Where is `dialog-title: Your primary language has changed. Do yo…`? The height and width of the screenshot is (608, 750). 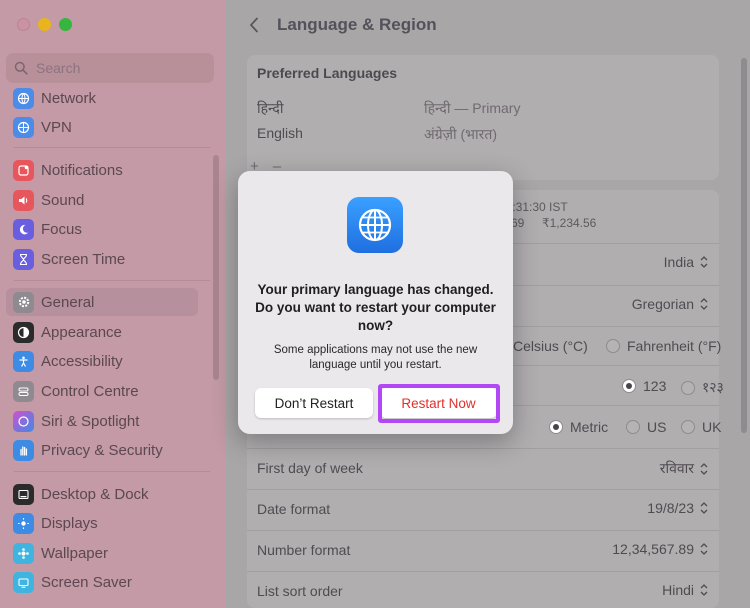
dialog-title: Your primary language has changed. Do yo… is located at coordinates (375, 307).